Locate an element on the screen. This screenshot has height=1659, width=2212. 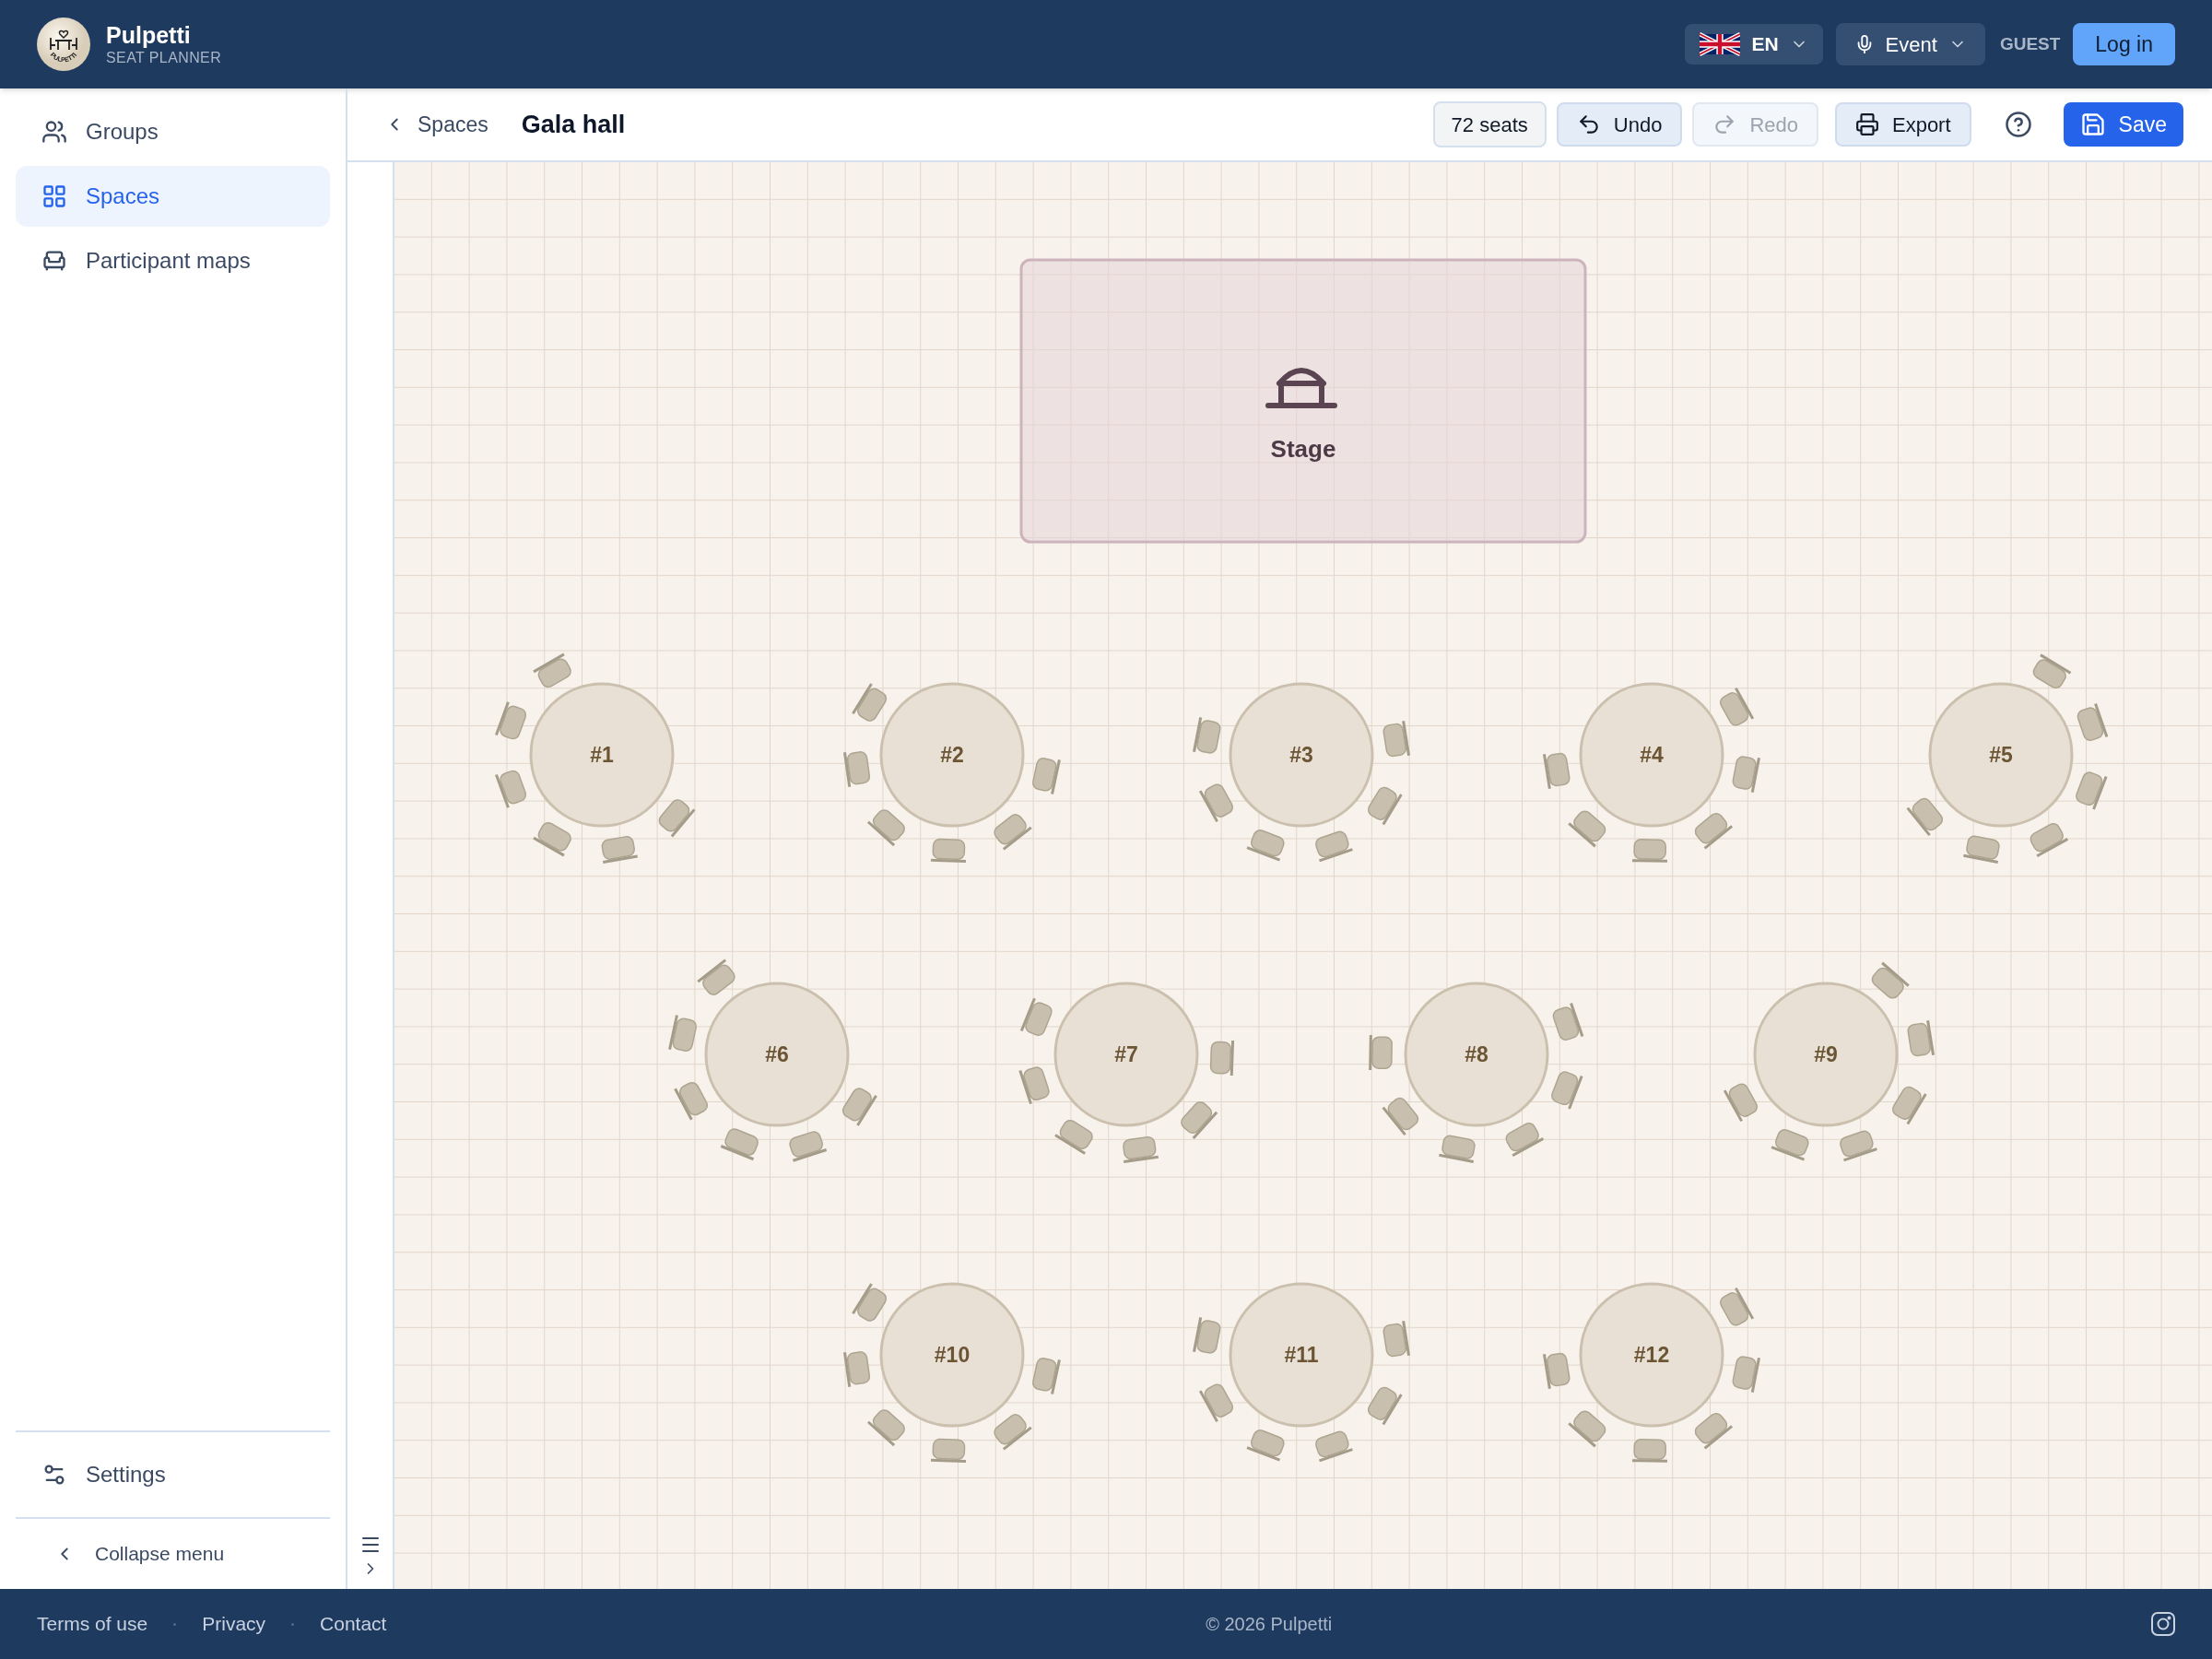
login-button: Log in is located at coordinates (2124, 44).